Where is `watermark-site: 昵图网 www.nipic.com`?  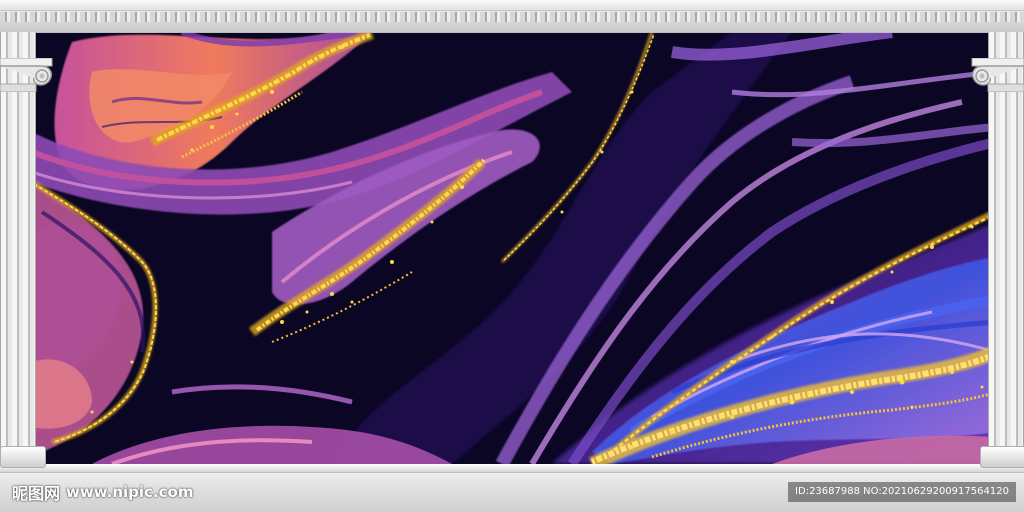 watermark-site: 昵图网 www.nipic.com is located at coordinates (102, 492).